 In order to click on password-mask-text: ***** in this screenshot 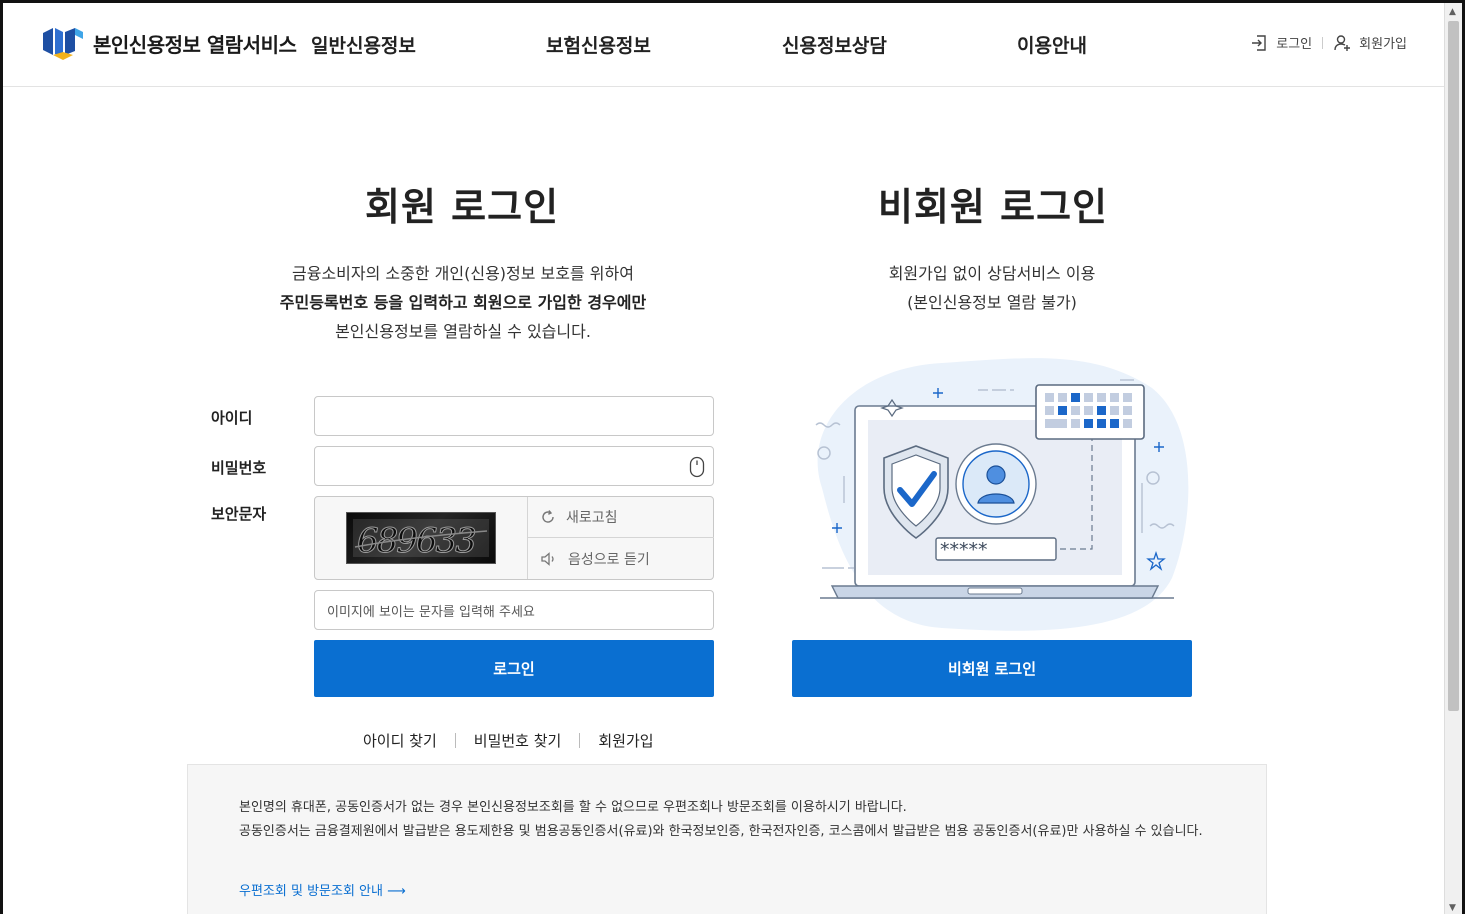, I will do `click(964, 550)`.